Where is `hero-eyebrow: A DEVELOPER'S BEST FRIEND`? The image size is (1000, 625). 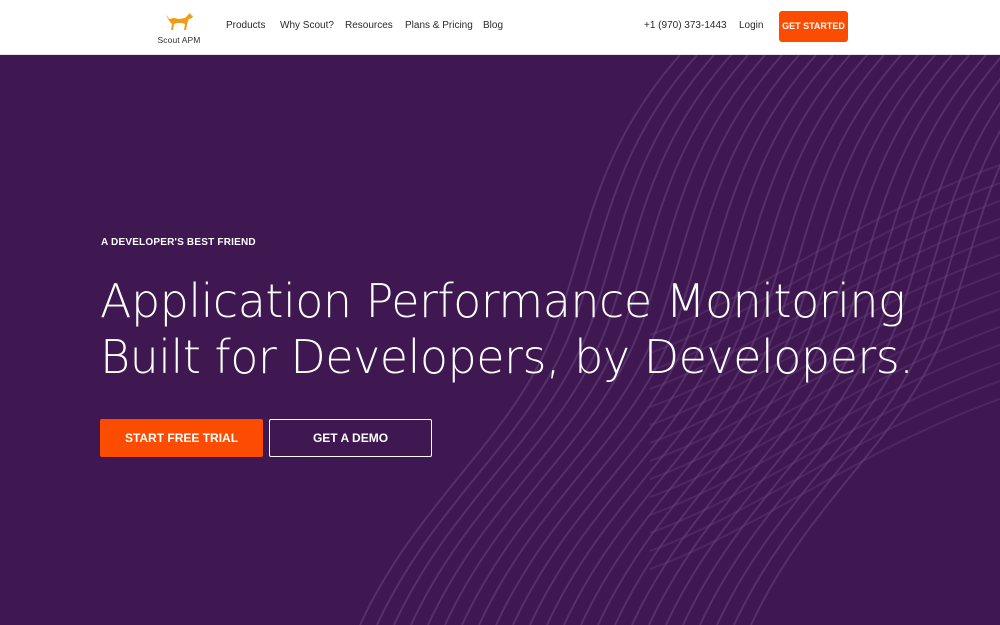
hero-eyebrow: A DEVELOPER'S BEST FRIEND is located at coordinates (178, 242).